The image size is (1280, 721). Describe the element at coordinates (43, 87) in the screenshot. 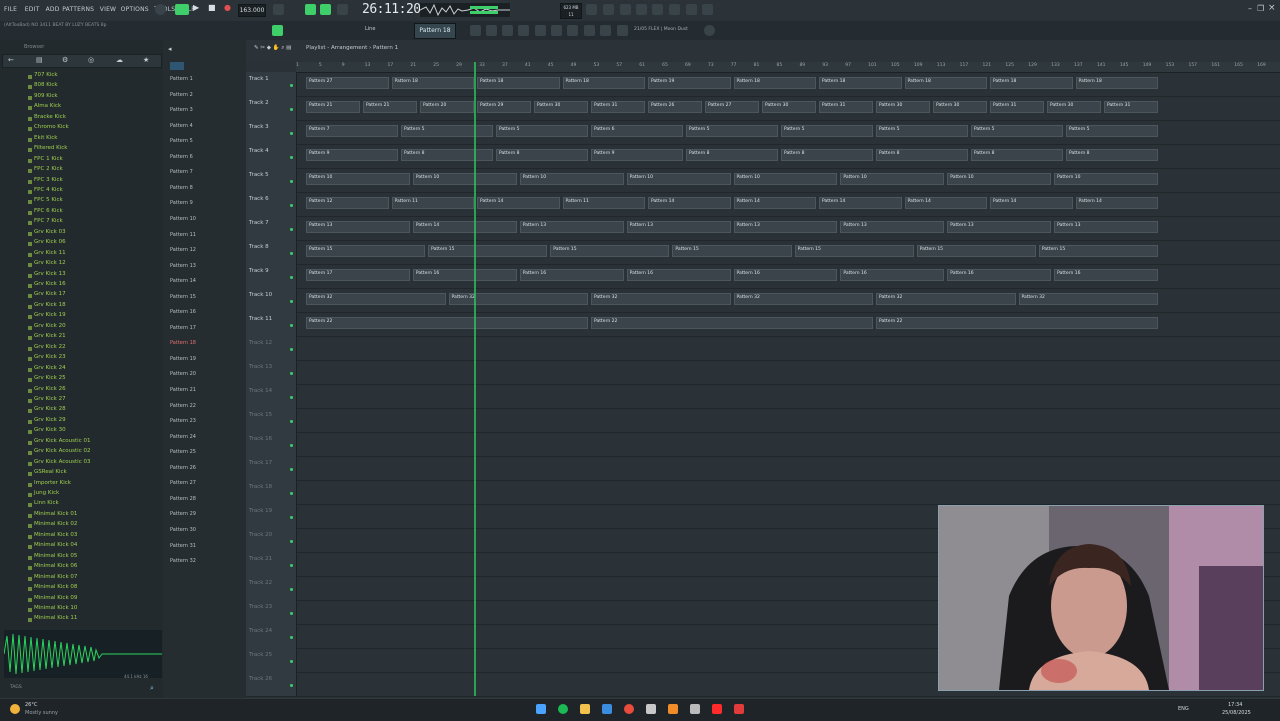

I see `browser-item: 808 Kick` at that location.